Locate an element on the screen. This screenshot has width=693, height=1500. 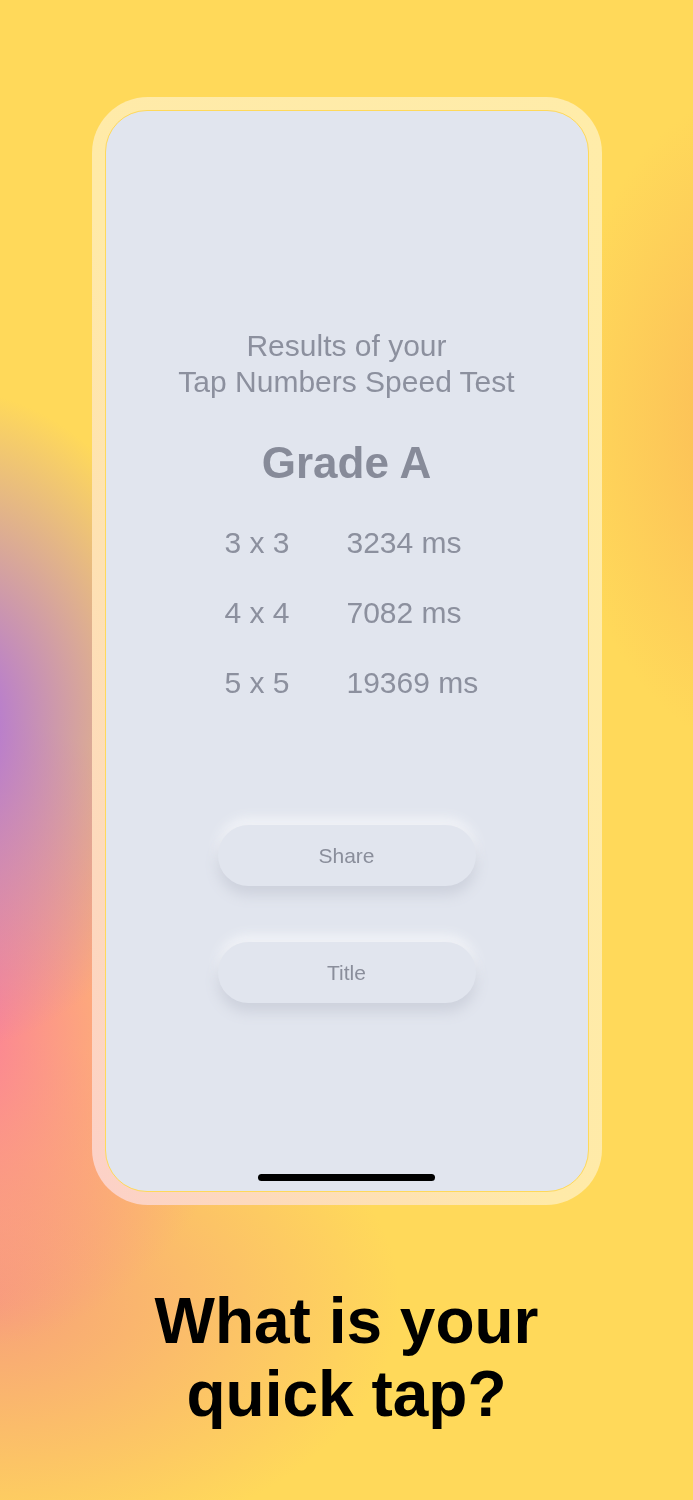
grade-text: Grade A is located at coordinates (346, 463).